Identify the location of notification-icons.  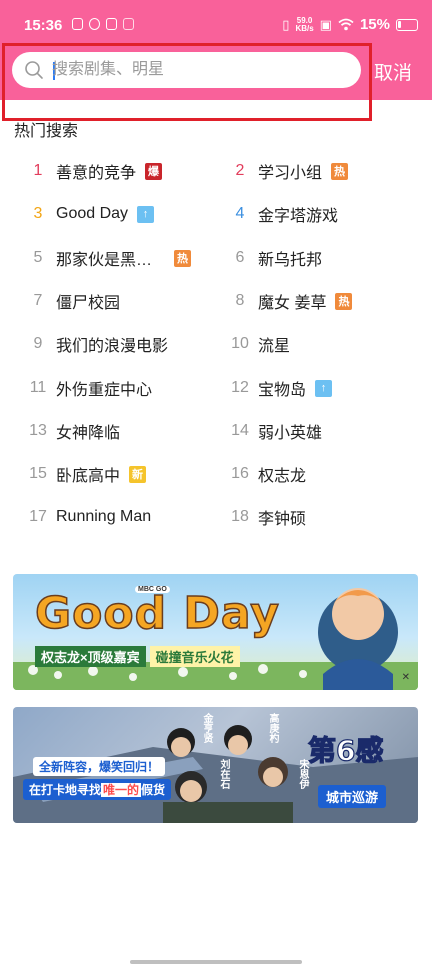
(103, 24).